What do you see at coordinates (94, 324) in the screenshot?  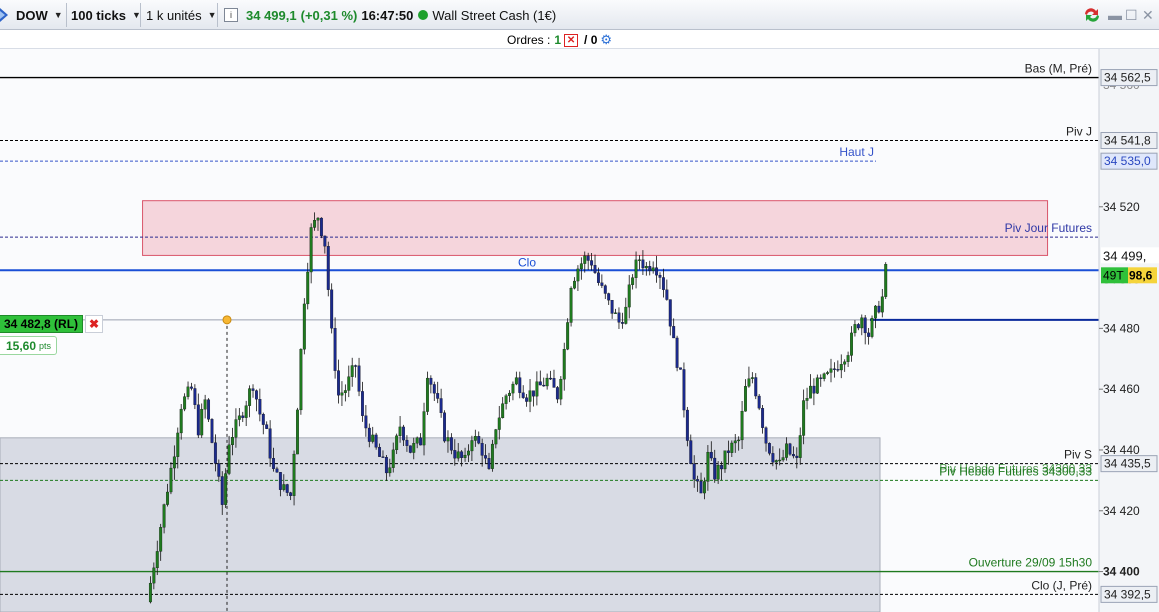 I see `close-position-button: ✖` at bounding box center [94, 324].